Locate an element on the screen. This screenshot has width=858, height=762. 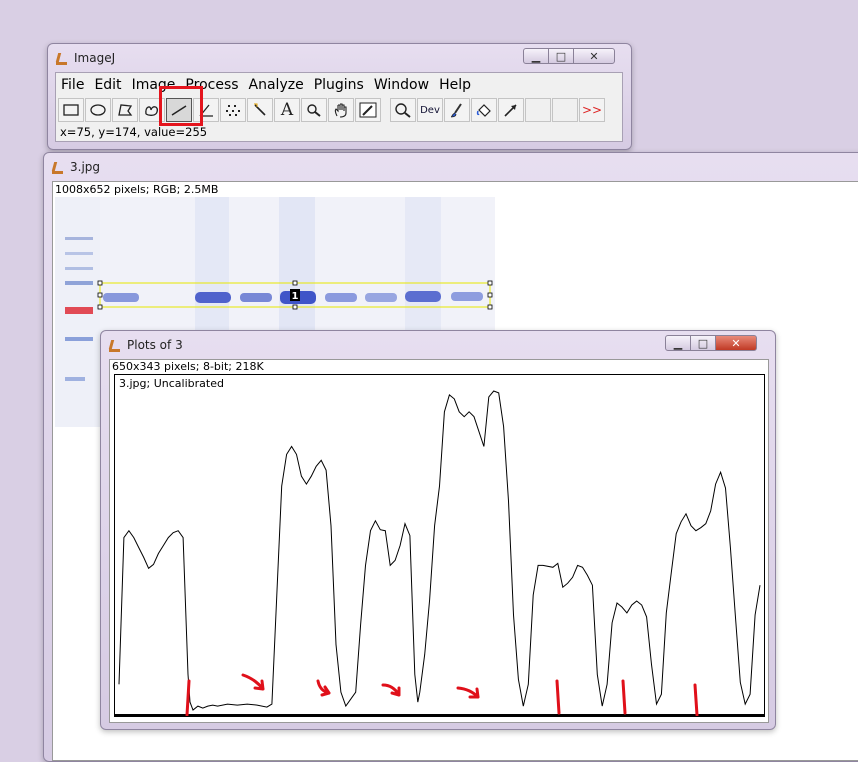
menu-file: File is located at coordinates (72, 85).